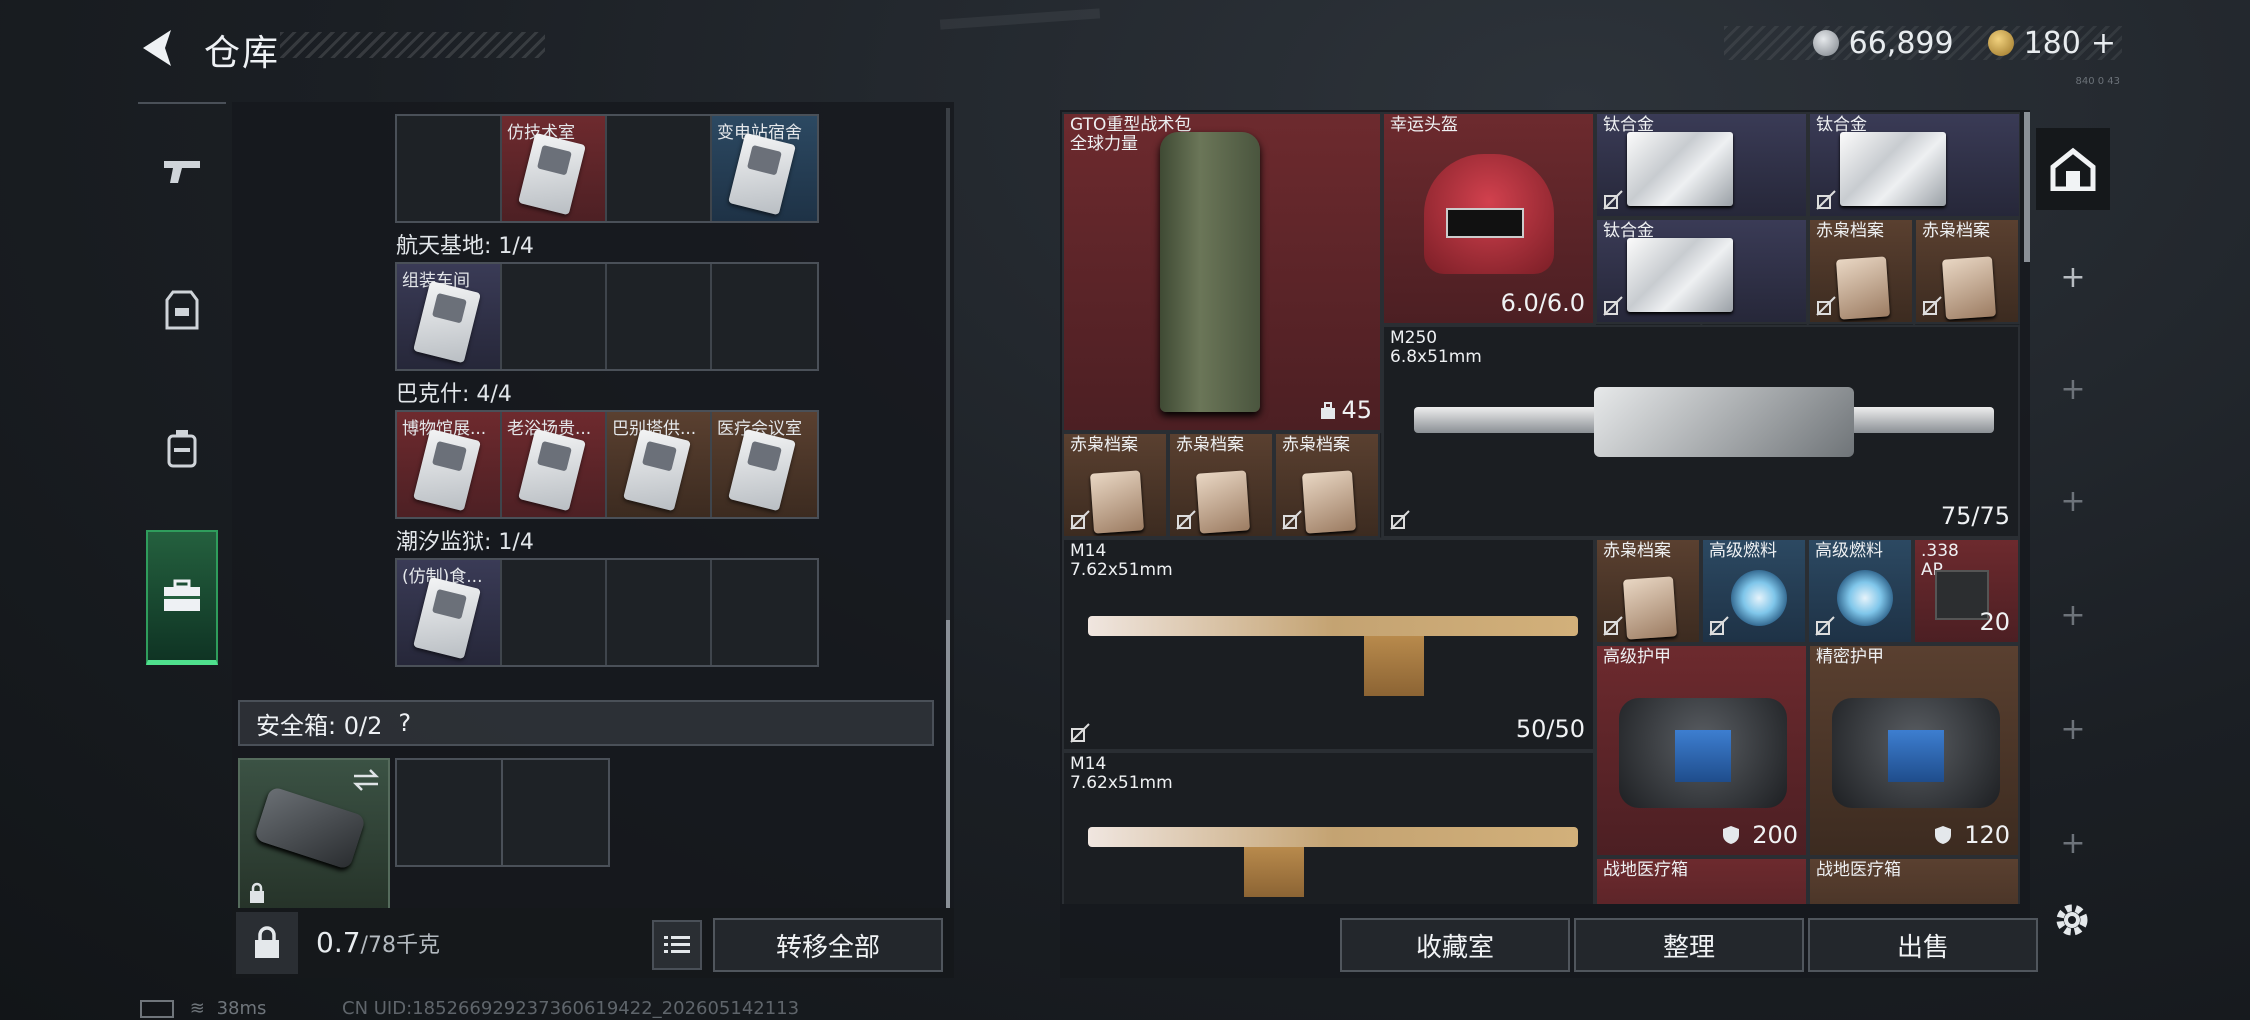 The height and width of the screenshot is (1020, 2250). I want to click on inventory-item-m250: M250 6.8x51mm 75/75, so click(1701, 431).